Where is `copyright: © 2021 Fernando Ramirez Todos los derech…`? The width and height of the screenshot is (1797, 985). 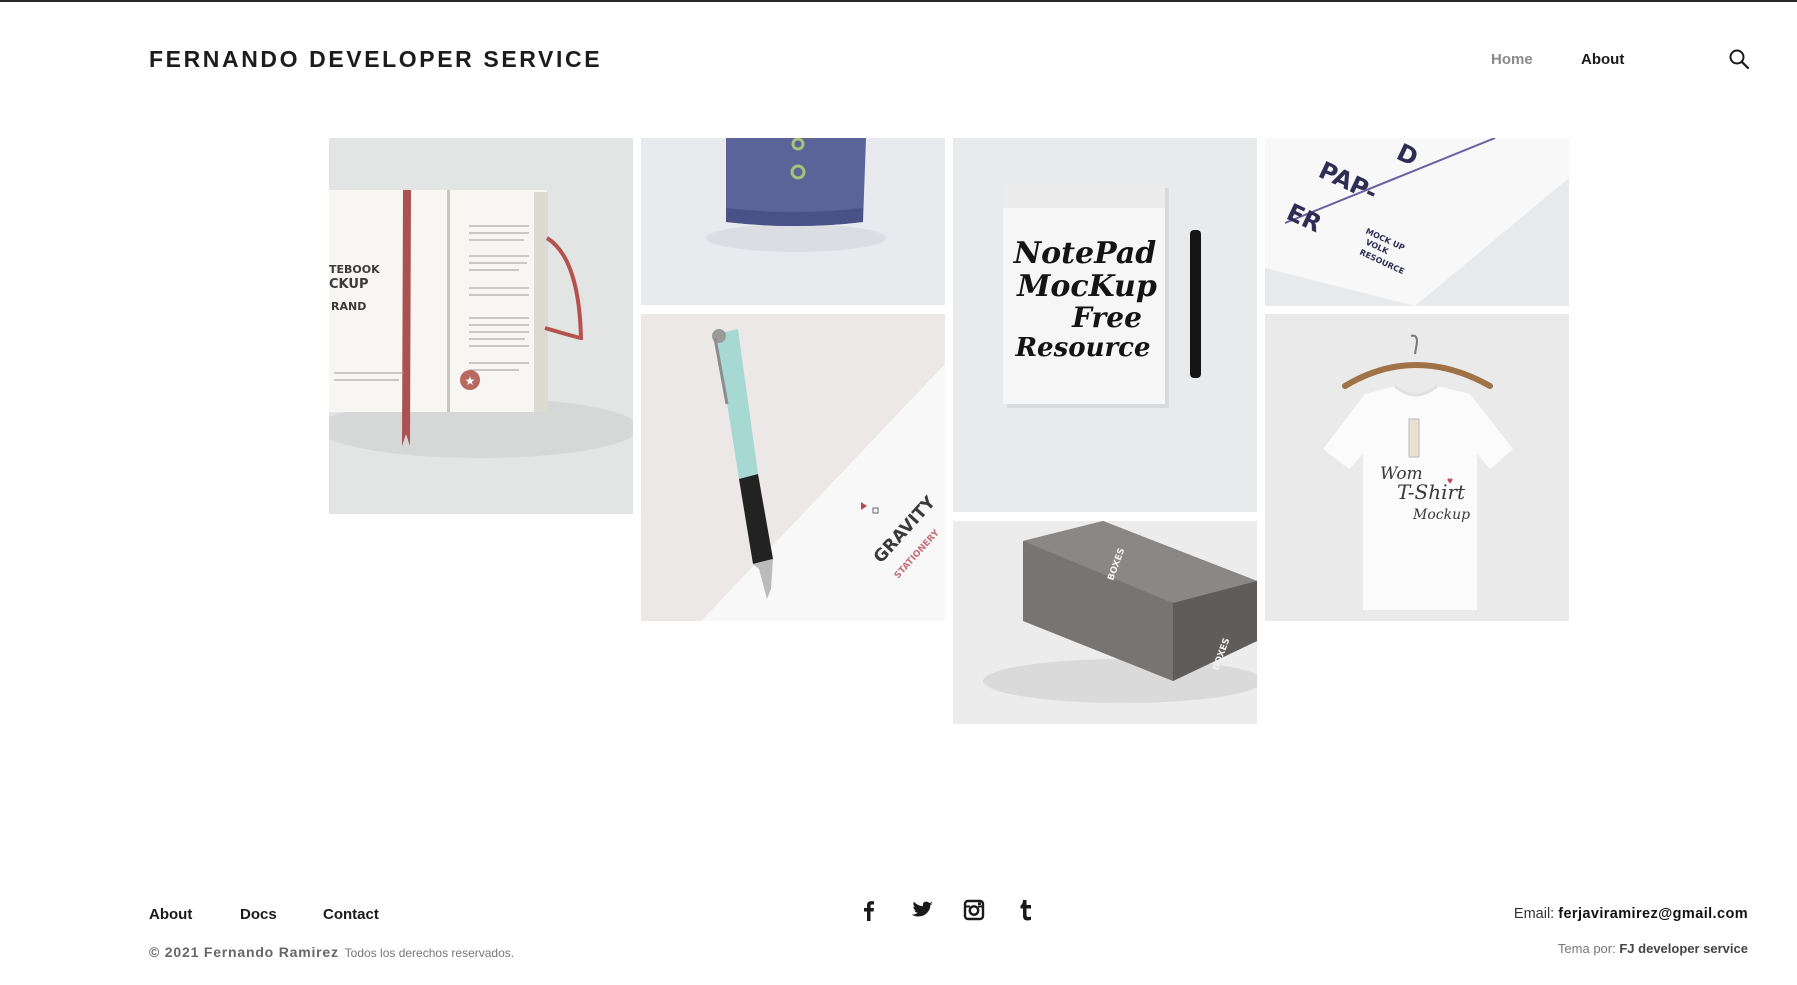 copyright: © 2021 Fernando Ramirez Todos los derech… is located at coordinates (331, 952).